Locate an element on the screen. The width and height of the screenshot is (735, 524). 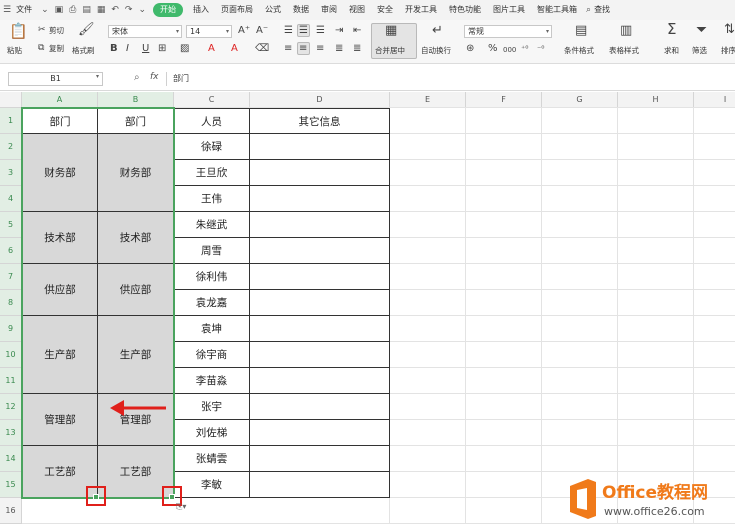
tab-insert: 插入 is located at coordinates (201, 10).